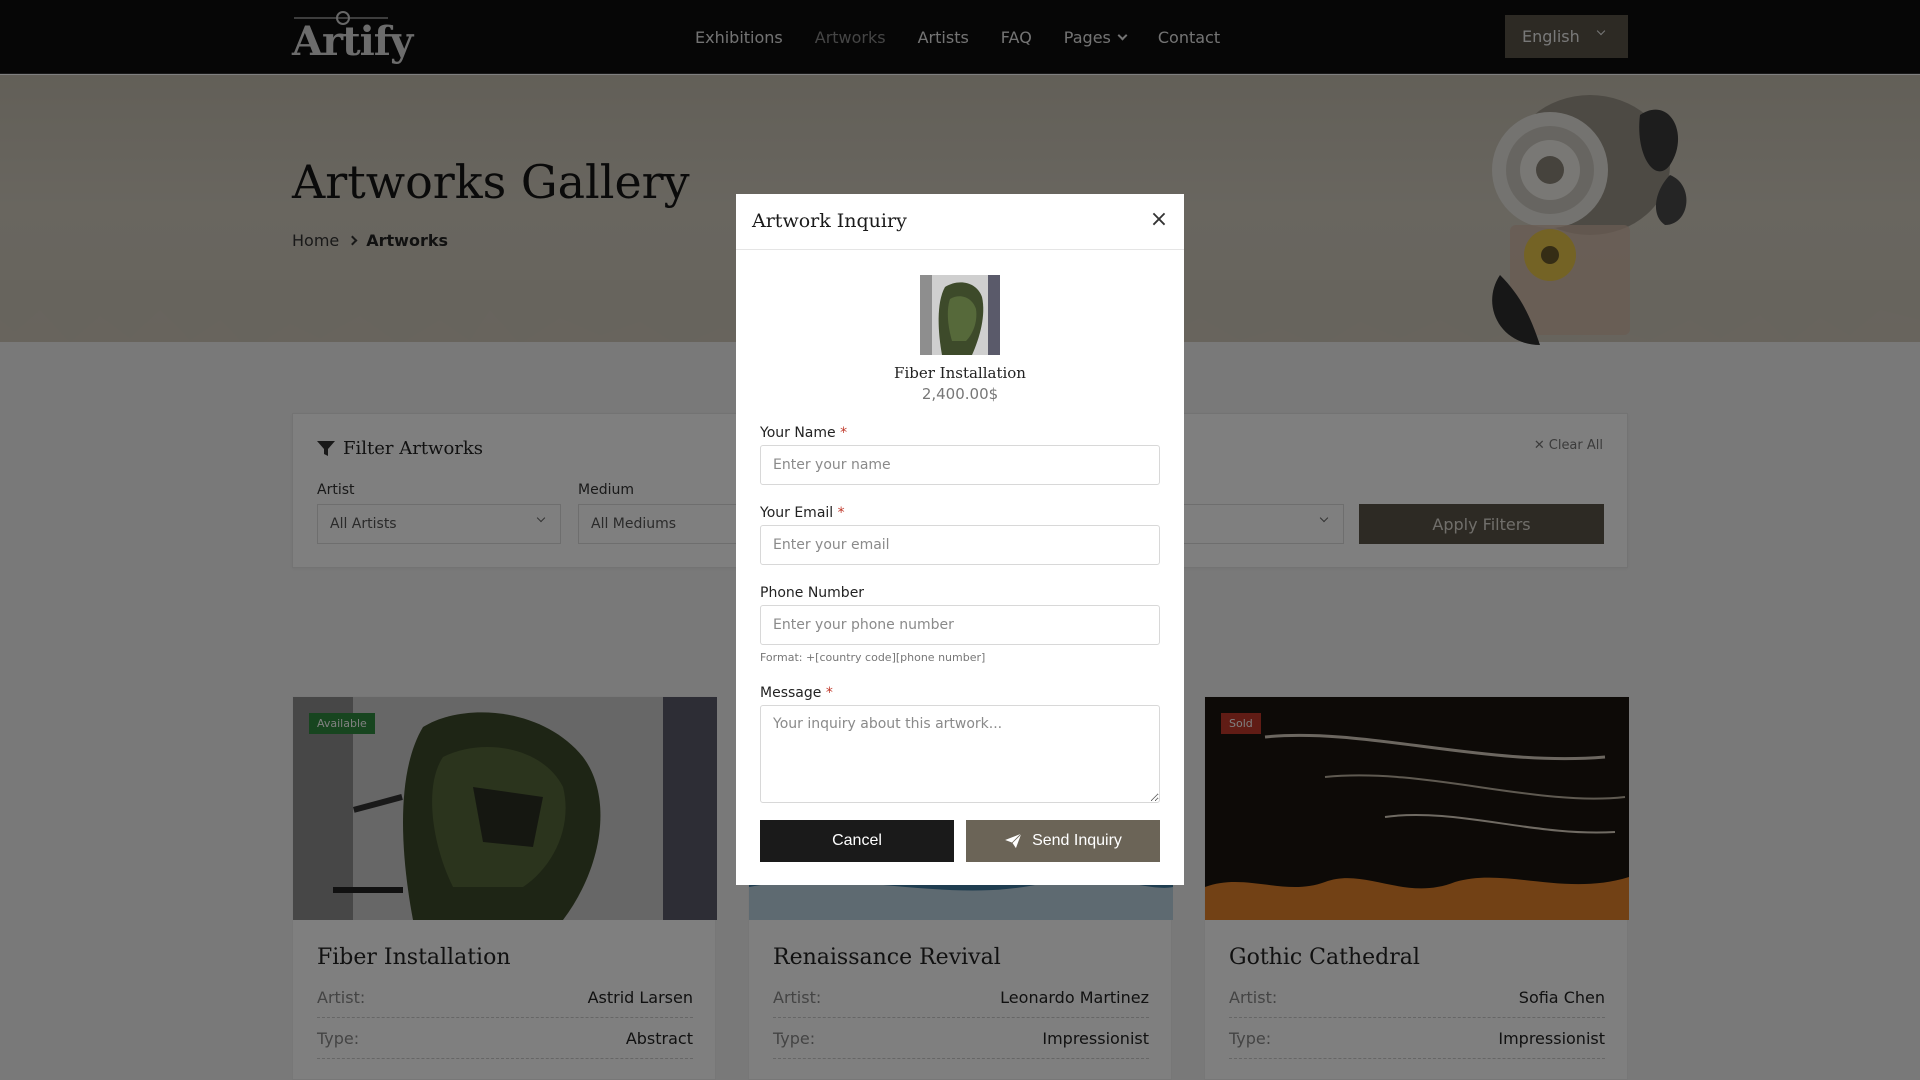  What do you see at coordinates (1013, 841) in the screenshot?
I see `paper-plane-icon` at bounding box center [1013, 841].